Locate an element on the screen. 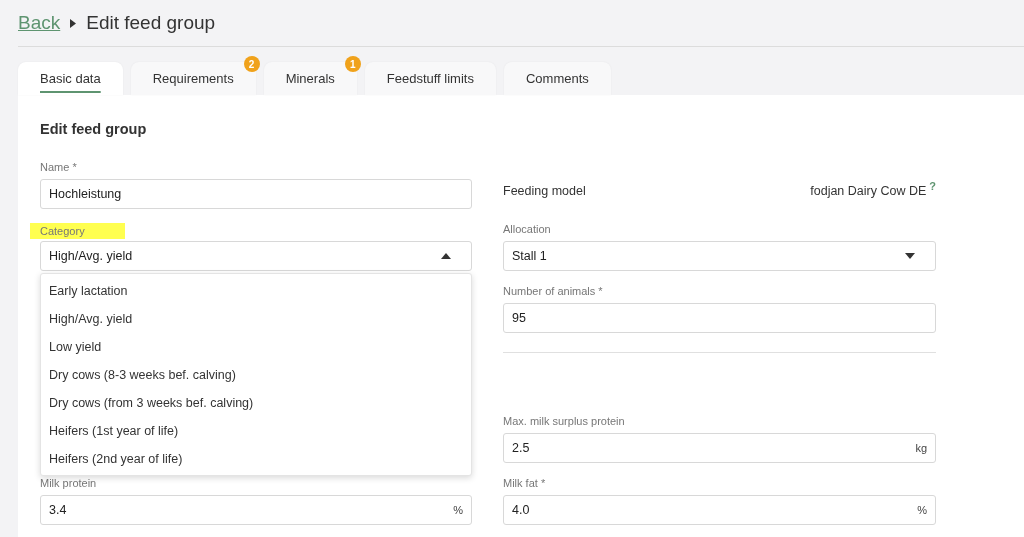 The height and width of the screenshot is (537, 1024). dropdown-option: Heifers (2nd year of life) is located at coordinates (256, 459).